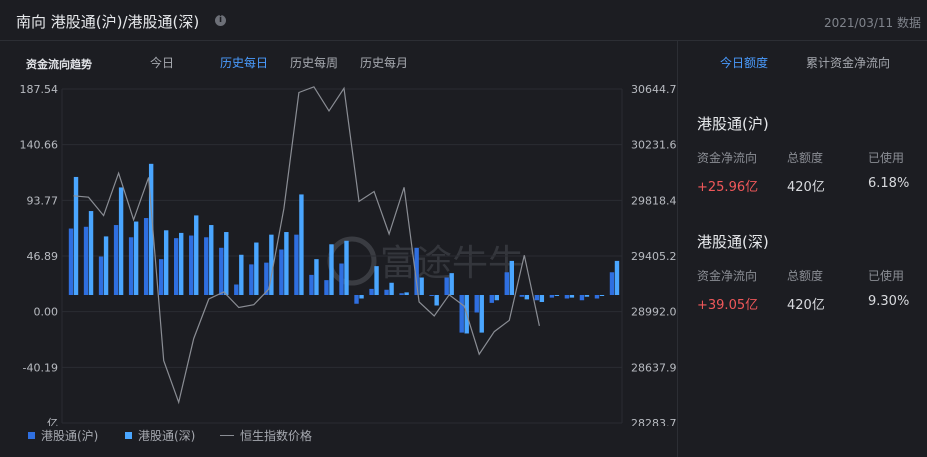 The image size is (927, 457). What do you see at coordinates (227, 435) in the screenshot?
I see `legend-swatch-hsi` at bounding box center [227, 435].